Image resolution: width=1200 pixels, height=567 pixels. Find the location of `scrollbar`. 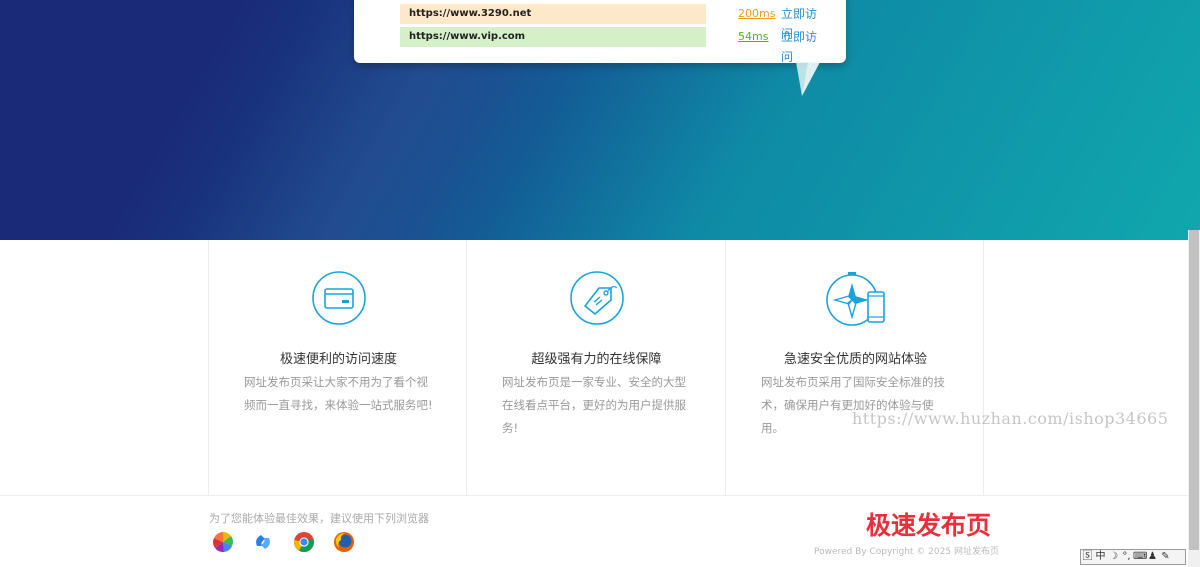

scrollbar is located at coordinates (1194, 398).